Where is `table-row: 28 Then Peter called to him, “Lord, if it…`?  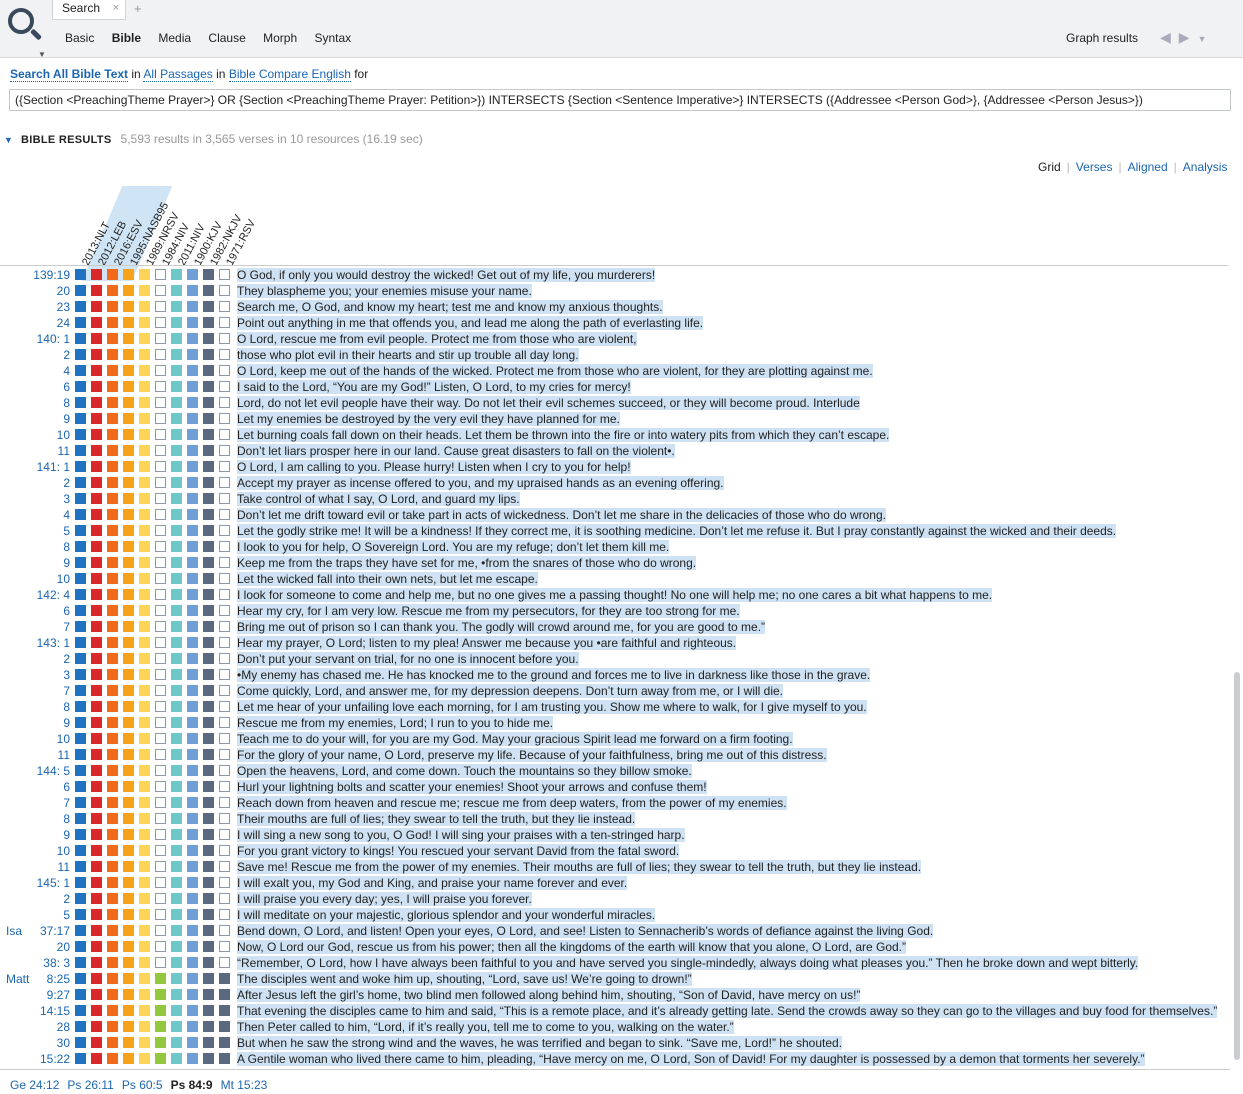 table-row: 28 Then Peter called to him, “Lord, if it… is located at coordinates (615, 1027).